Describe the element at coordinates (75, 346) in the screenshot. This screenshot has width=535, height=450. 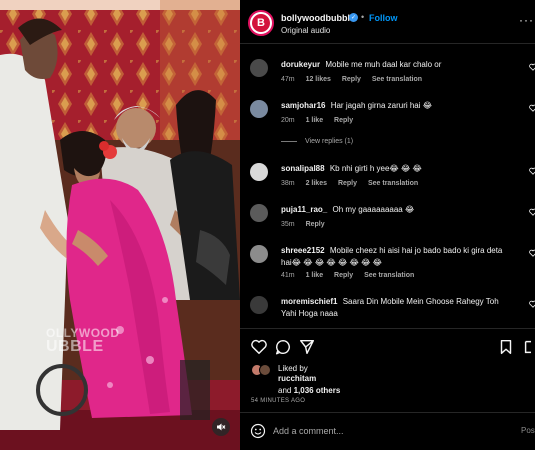
I see `watermark-line2: UBBLE` at that location.